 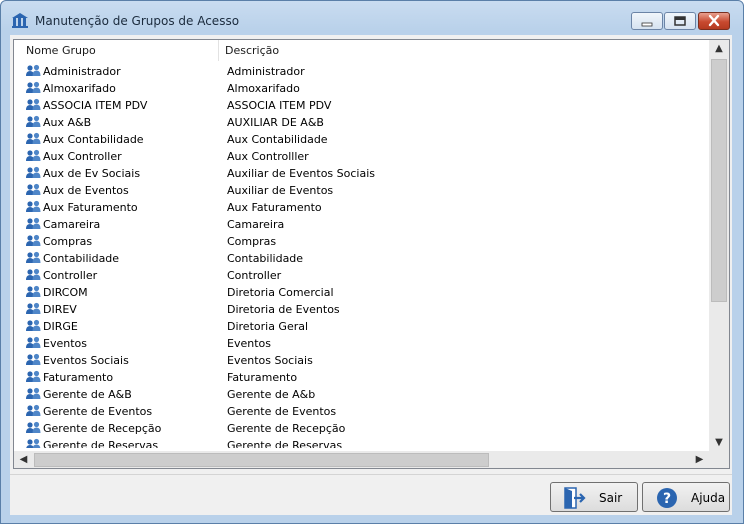 What do you see at coordinates (714, 21) in the screenshot?
I see `close-button` at bounding box center [714, 21].